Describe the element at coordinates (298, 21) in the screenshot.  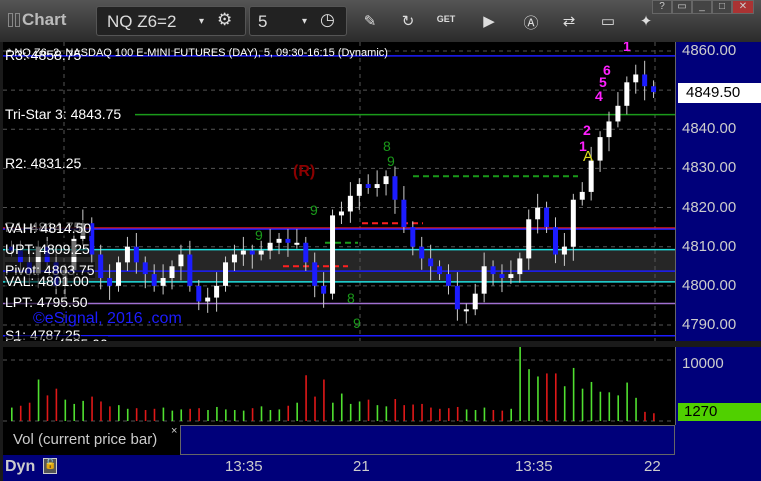
I see `interval-select: 5 ▾ ◷` at that location.